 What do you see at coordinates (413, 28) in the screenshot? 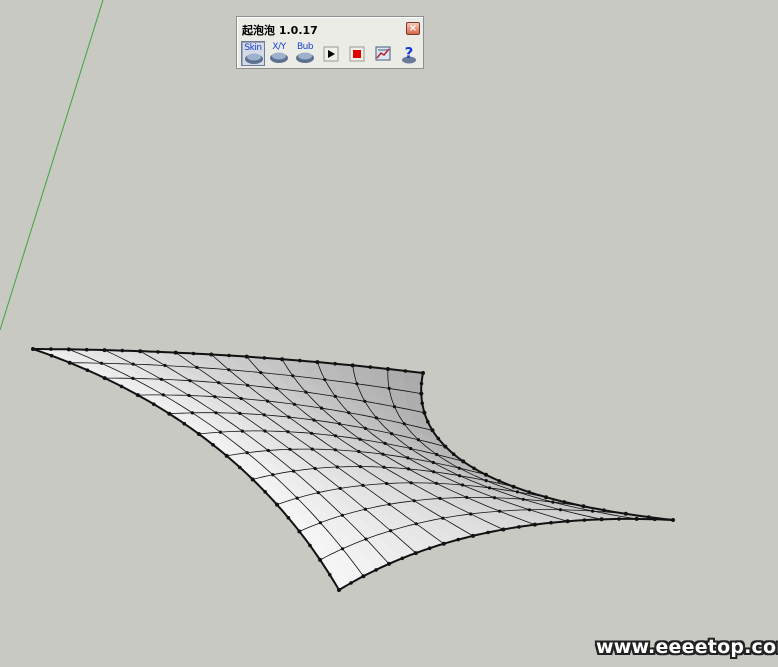
I see `close-button: ×` at bounding box center [413, 28].